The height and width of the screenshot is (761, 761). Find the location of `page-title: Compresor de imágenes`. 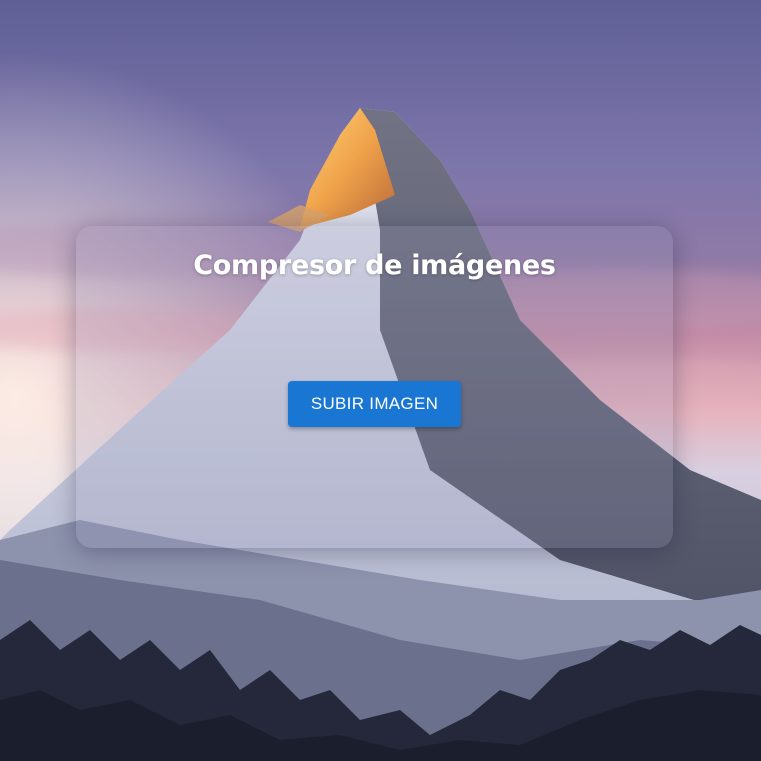

page-title: Compresor de imágenes is located at coordinates (374, 265).